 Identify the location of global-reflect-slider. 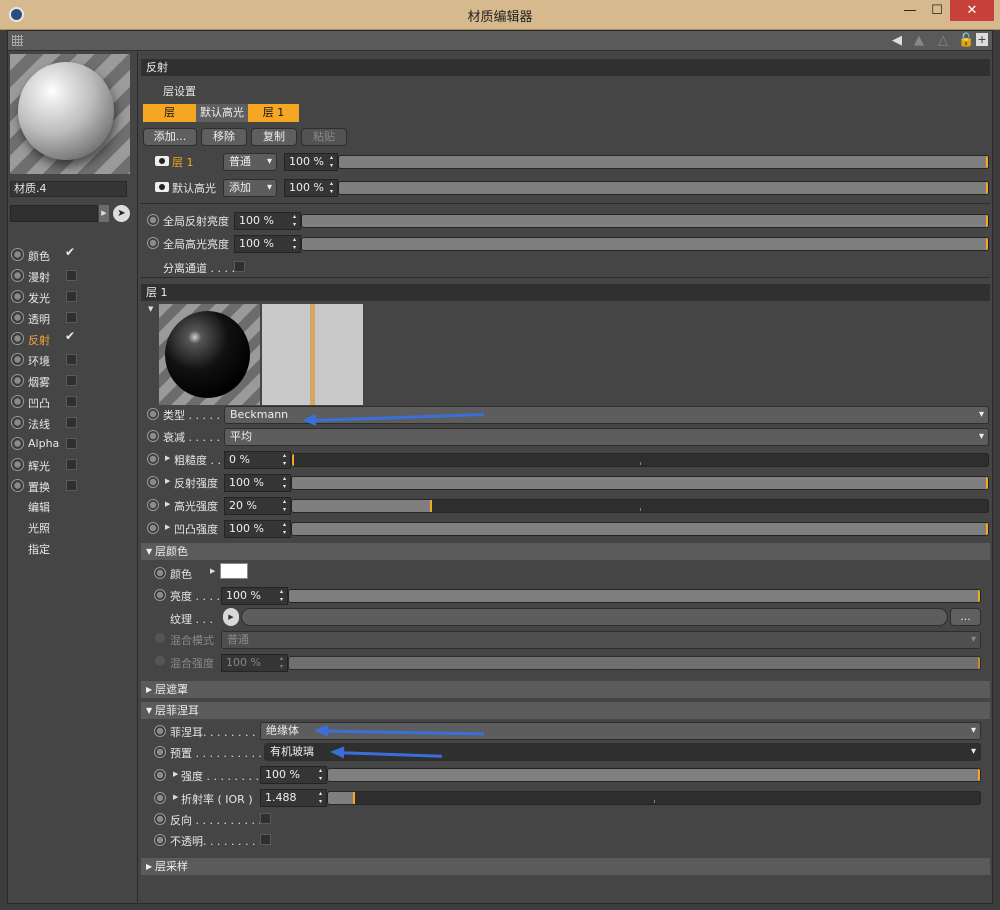
(645, 221).